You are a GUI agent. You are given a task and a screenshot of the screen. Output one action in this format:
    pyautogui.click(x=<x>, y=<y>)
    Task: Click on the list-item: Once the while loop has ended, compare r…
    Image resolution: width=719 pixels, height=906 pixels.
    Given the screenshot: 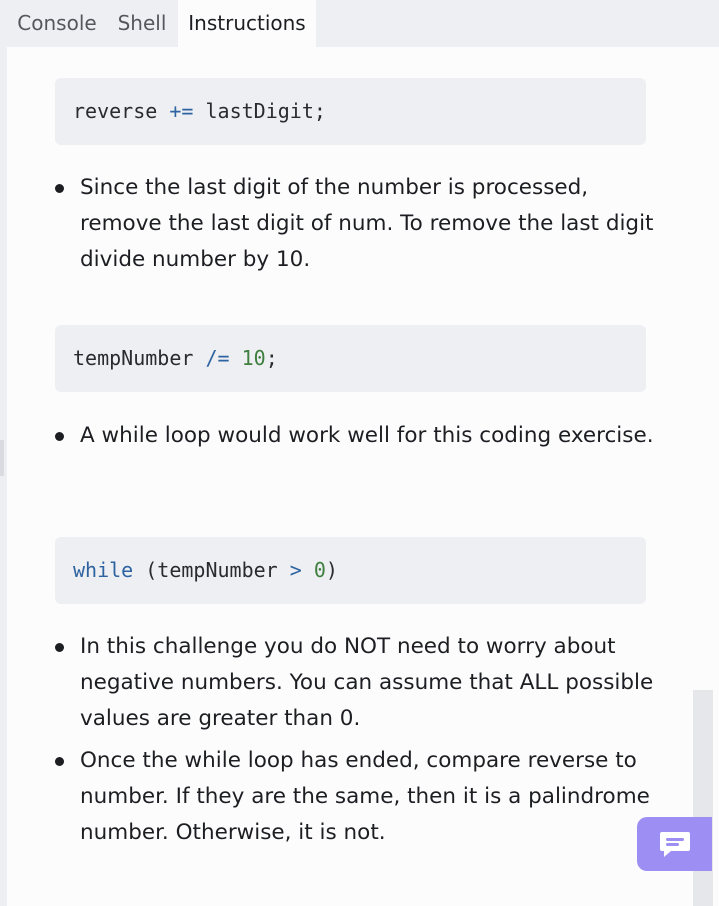 What is the action you would take?
    pyautogui.click(x=355, y=797)
    